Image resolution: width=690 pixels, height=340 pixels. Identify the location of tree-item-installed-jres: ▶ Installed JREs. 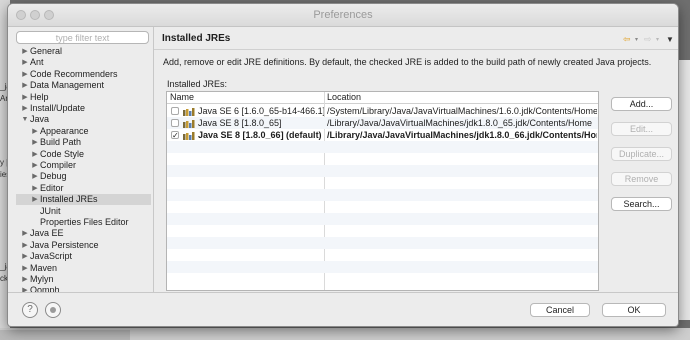
(83, 199).